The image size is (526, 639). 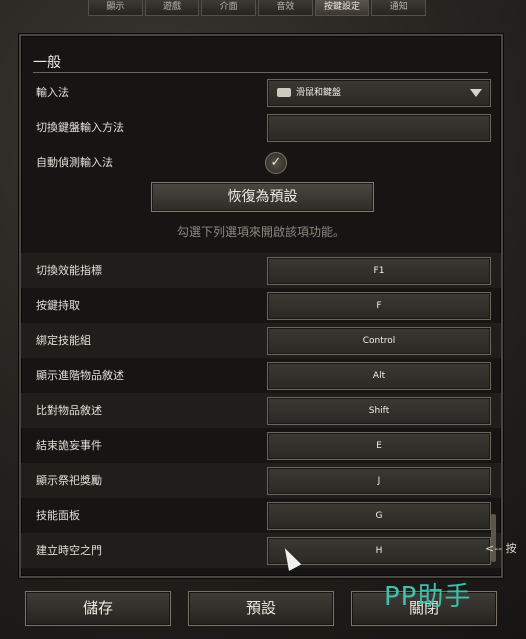 I want to click on input-method-select: 滑鼠和鍵盤, so click(x=379, y=93).